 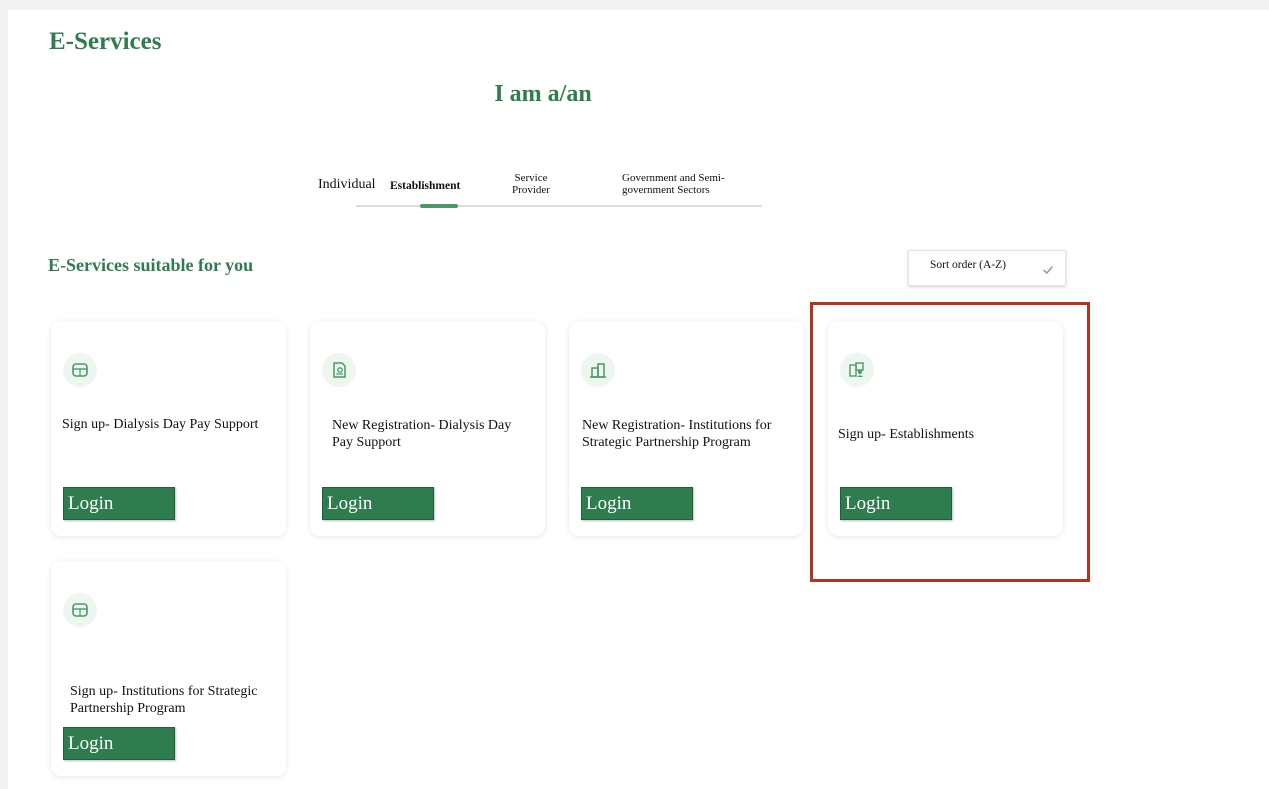 What do you see at coordinates (347, 185) in the screenshot?
I see `tab-individual: Individual` at bounding box center [347, 185].